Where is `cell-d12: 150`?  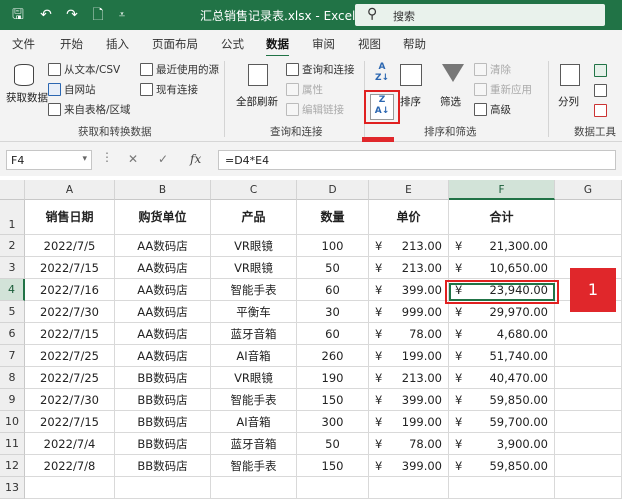 cell-d12: 150 is located at coordinates (333, 466).